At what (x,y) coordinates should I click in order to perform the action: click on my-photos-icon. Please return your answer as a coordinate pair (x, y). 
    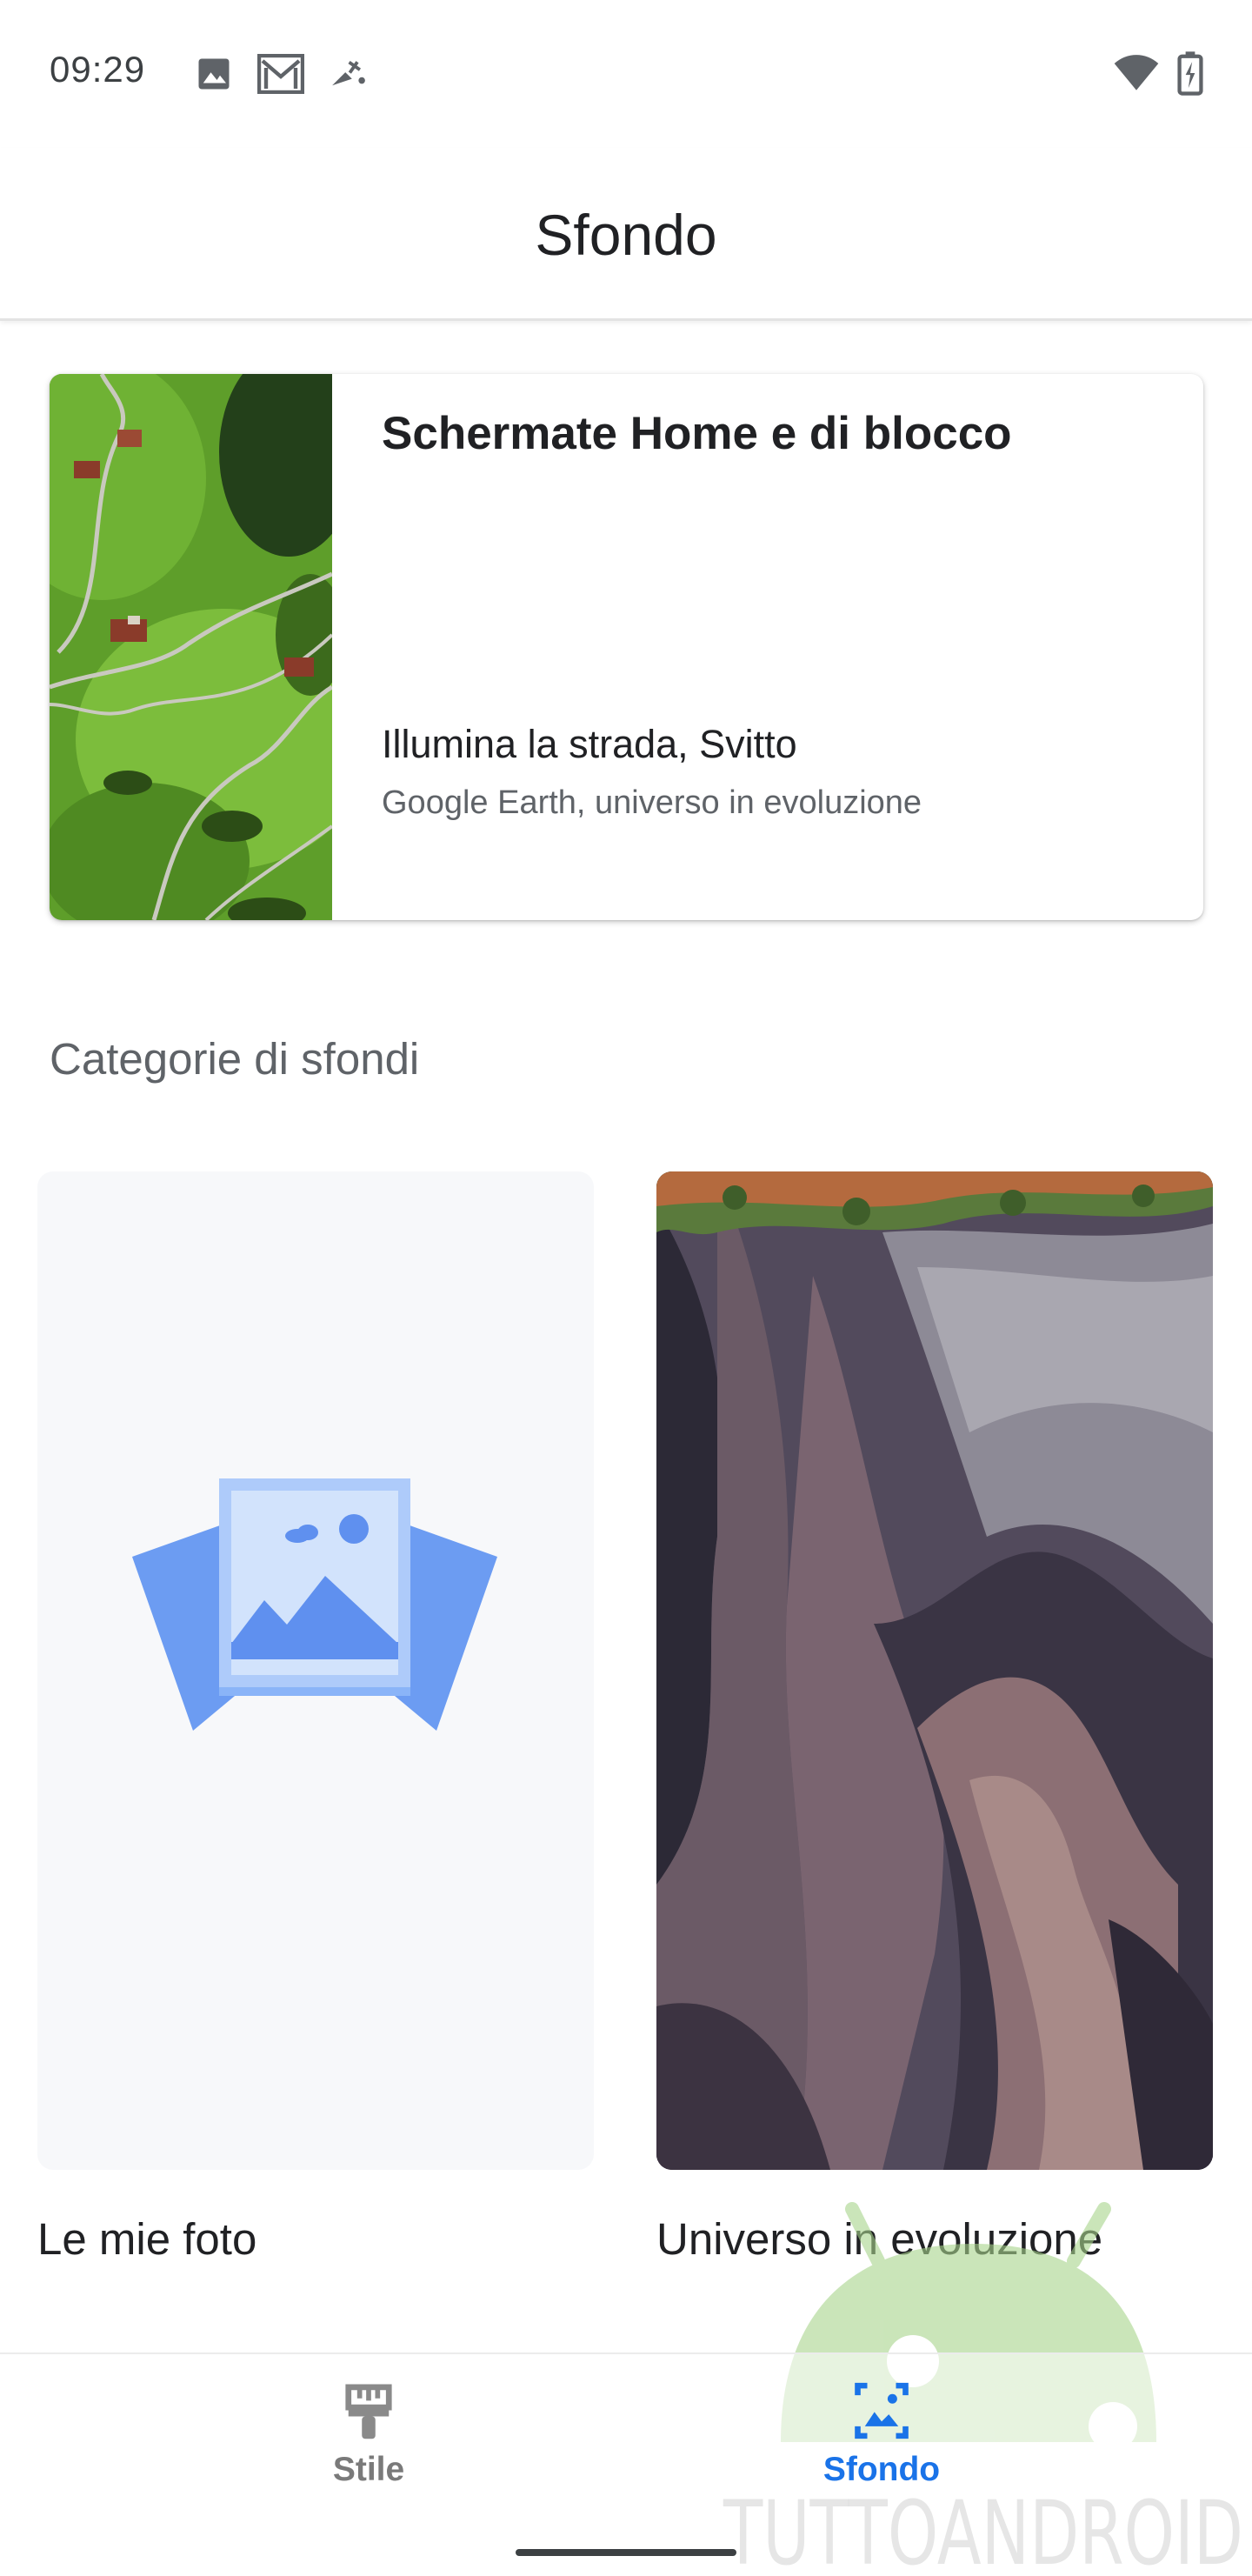
    Looking at the image, I should click on (315, 1604).